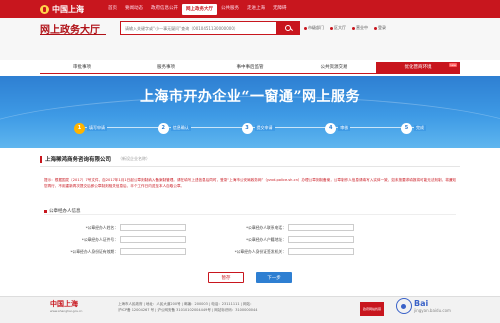 The height and width of the screenshot is (323, 500). I want to click on top-nav-item: 政府信息公开, so click(164, 9).